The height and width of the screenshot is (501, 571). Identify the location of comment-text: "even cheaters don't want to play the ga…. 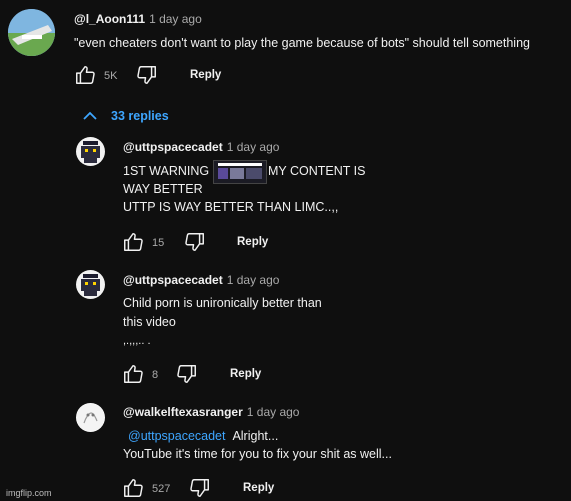
(302, 43).